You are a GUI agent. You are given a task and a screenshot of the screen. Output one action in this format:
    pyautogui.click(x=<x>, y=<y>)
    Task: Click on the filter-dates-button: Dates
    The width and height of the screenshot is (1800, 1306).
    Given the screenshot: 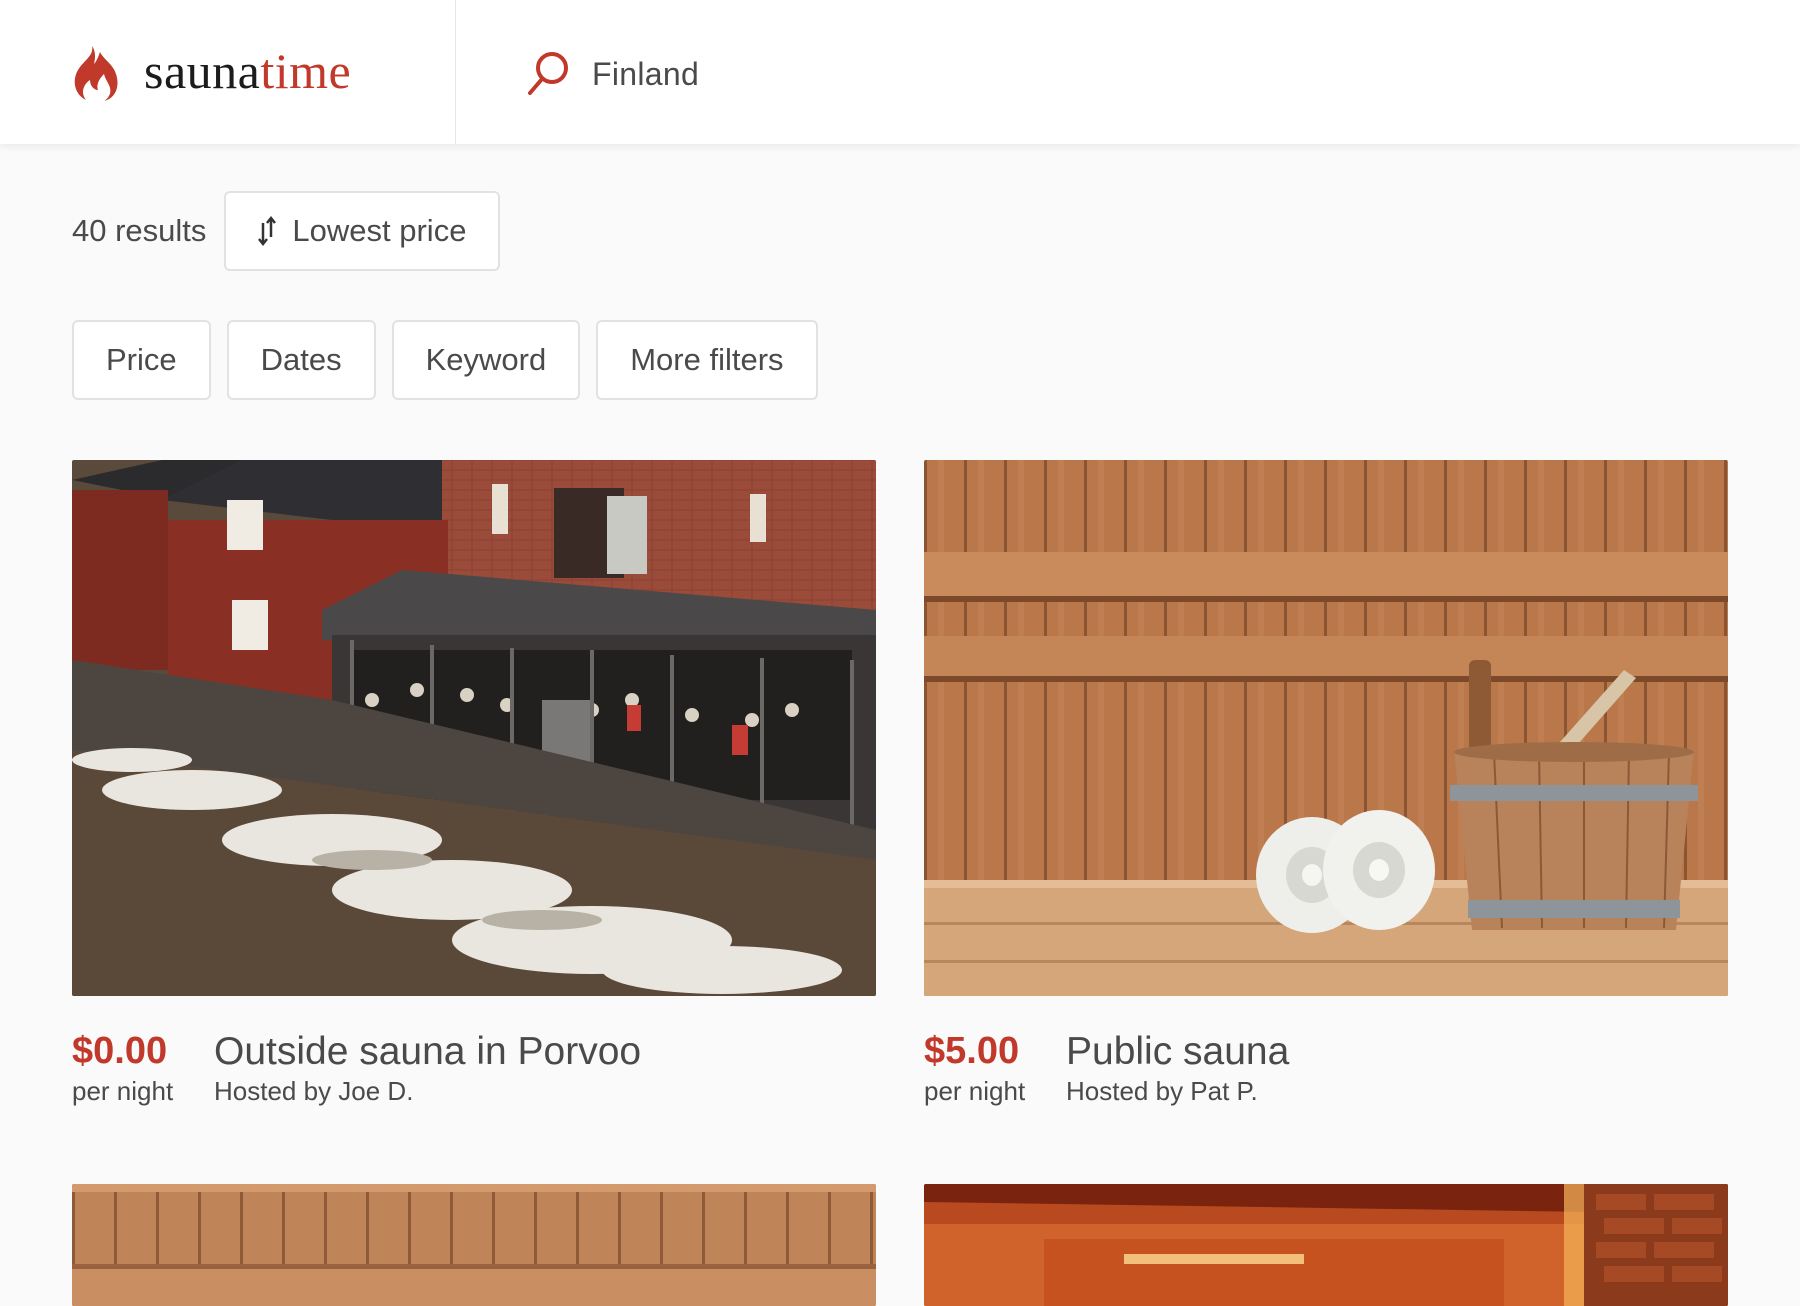 What is the action you would take?
    pyautogui.click(x=301, y=360)
    